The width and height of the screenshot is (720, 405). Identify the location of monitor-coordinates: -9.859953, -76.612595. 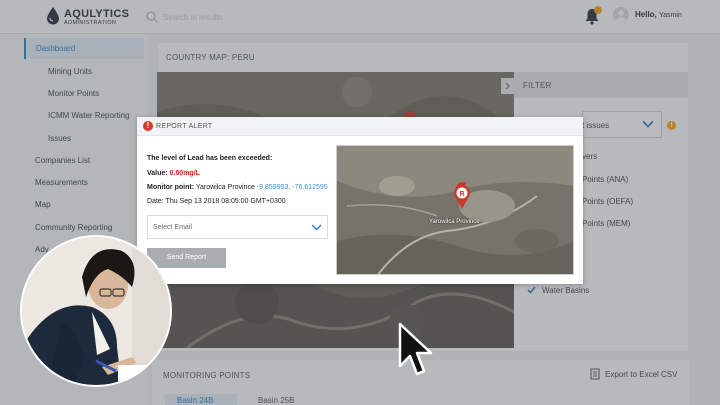
(292, 187).